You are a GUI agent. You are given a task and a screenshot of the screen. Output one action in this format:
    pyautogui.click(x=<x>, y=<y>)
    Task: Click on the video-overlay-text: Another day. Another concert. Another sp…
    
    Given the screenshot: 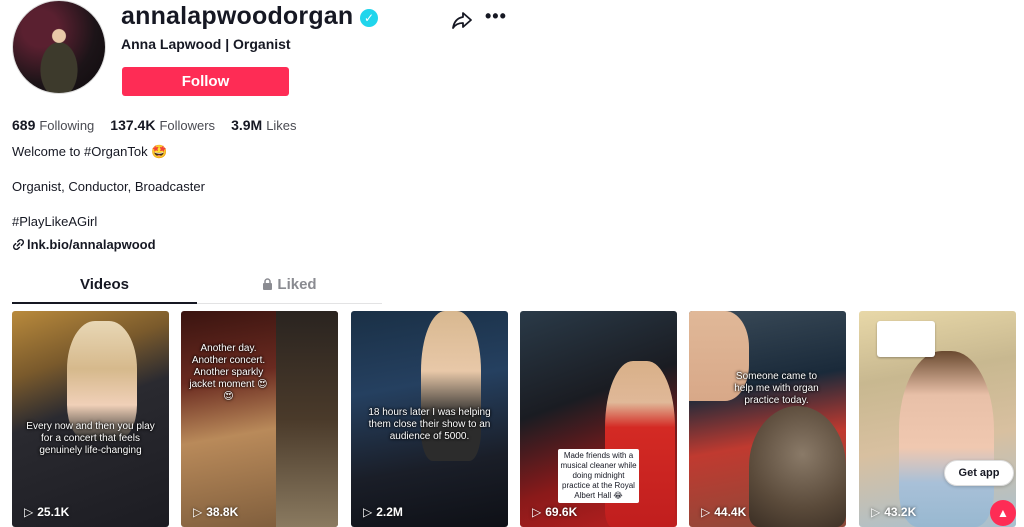 What is the action you would take?
    pyautogui.click(x=228, y=372)
    